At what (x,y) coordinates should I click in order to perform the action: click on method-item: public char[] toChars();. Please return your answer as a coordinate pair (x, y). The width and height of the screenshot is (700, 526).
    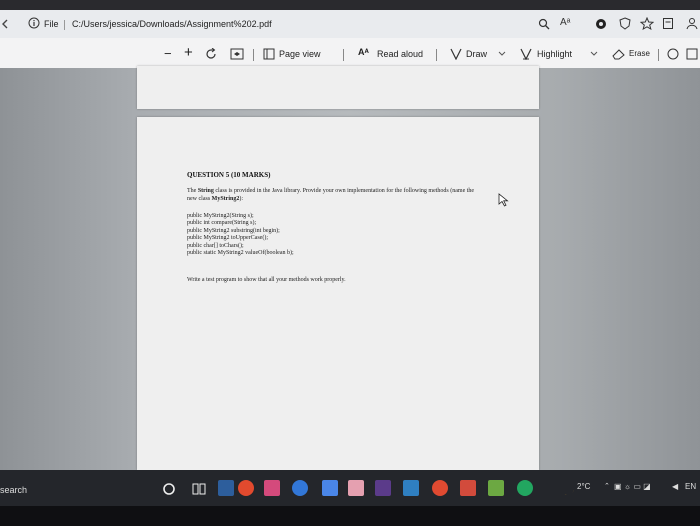
    Looking at the image, I should click on (215, 245).